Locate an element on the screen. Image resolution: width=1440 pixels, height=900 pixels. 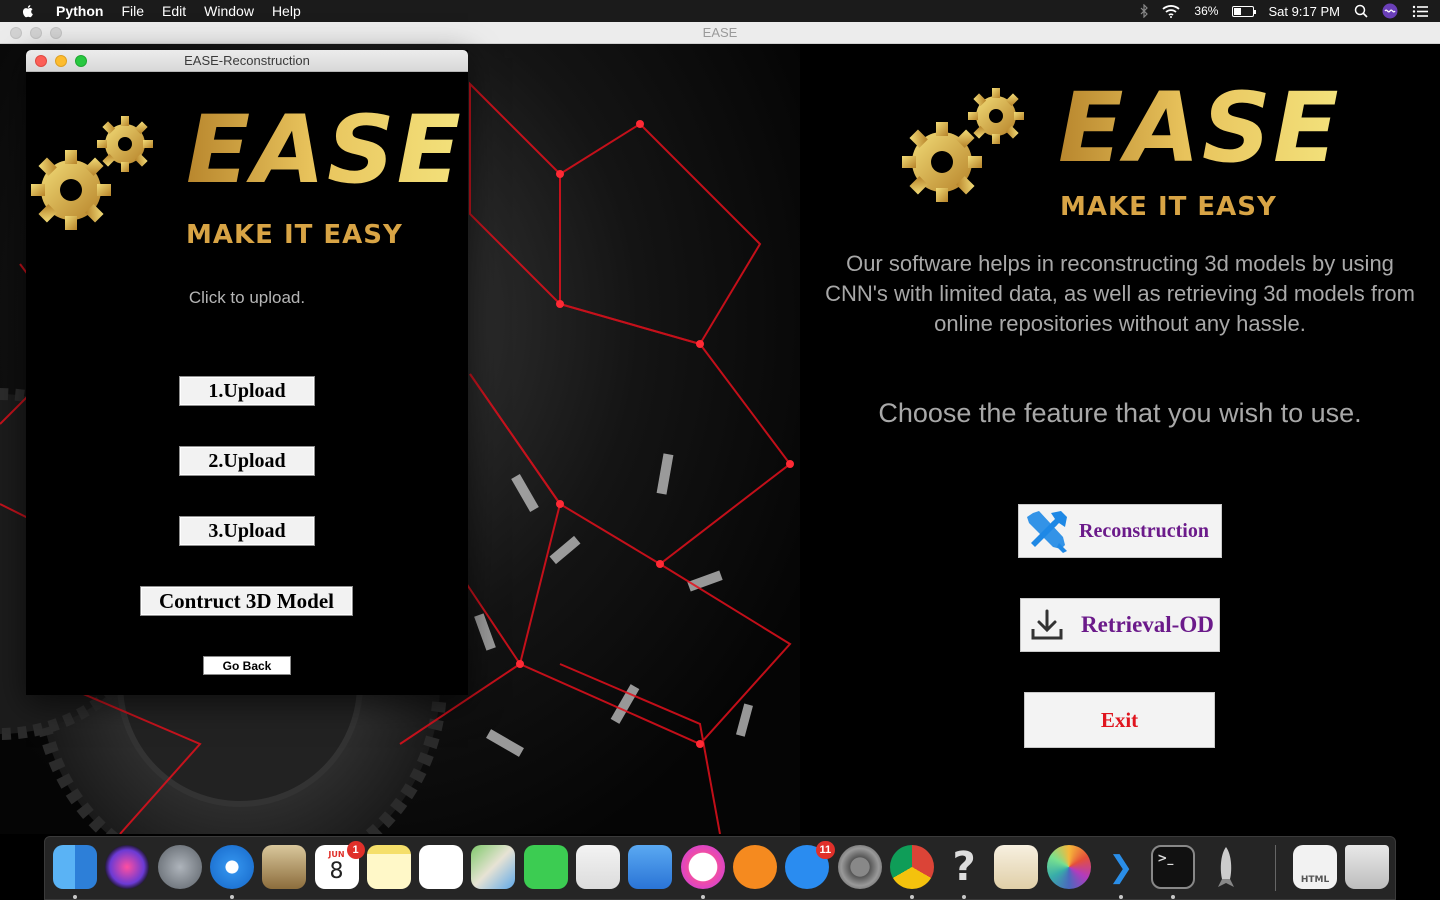
menu-help: Help is located at coordinates (286, 11).